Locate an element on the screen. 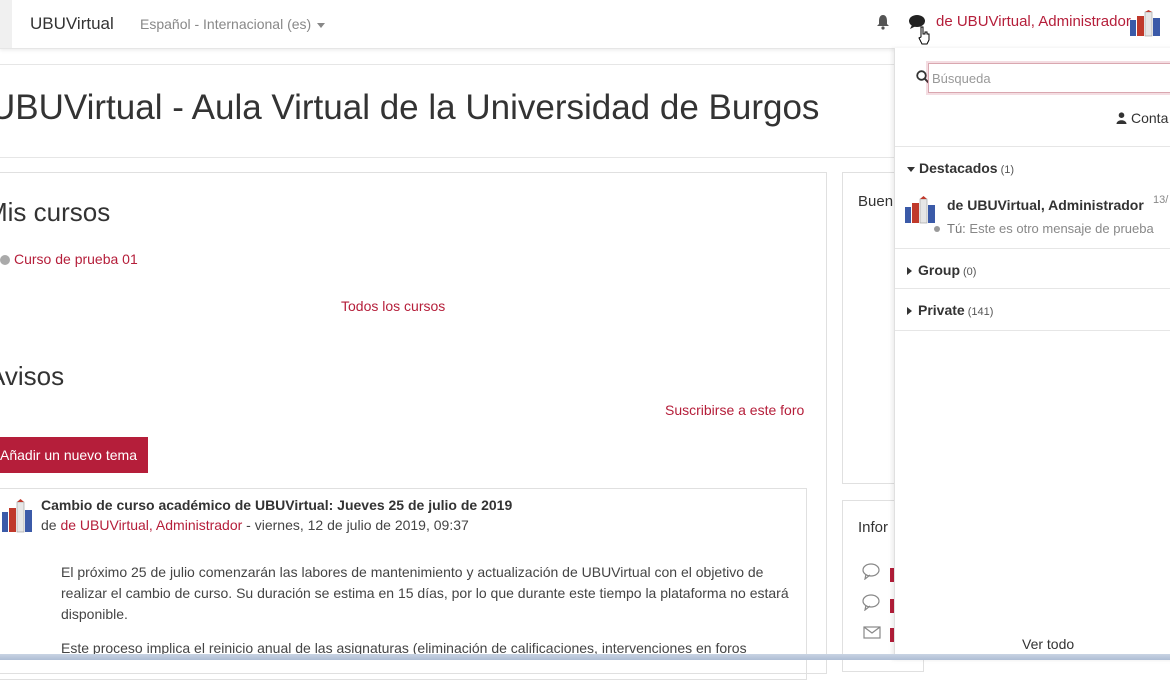 This screenshot has width=1170, height=680. mail-icon is located at coordinates (872, 634).